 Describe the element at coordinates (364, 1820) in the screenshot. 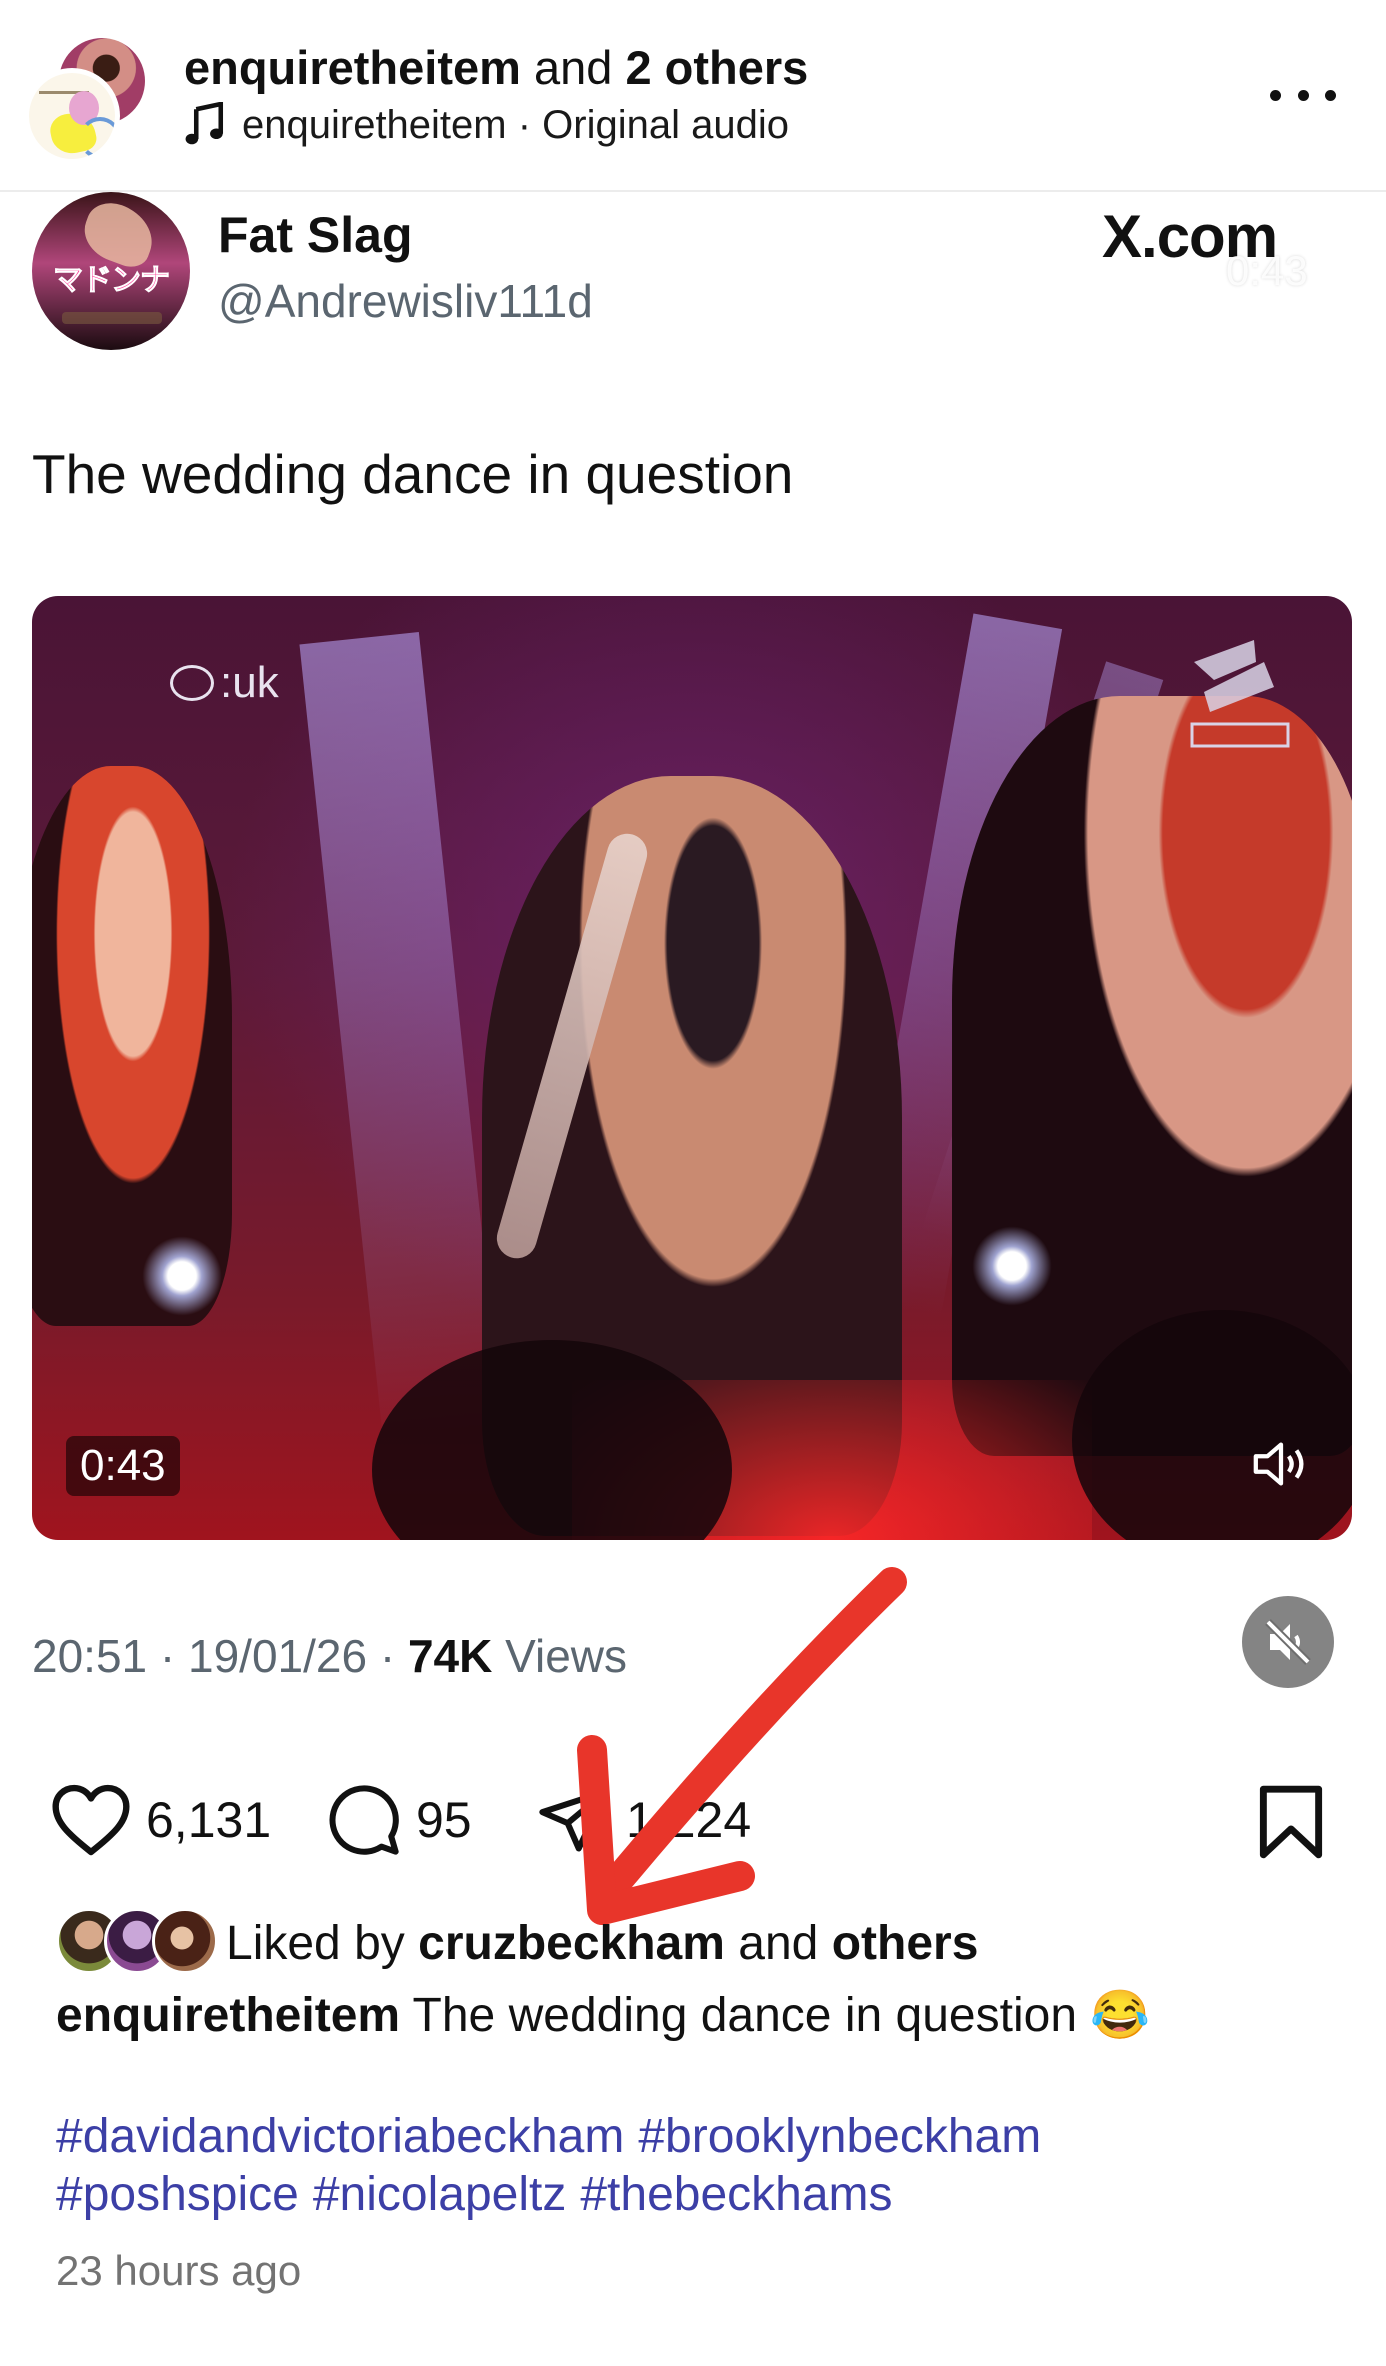

I see `comment-icon` at that location.